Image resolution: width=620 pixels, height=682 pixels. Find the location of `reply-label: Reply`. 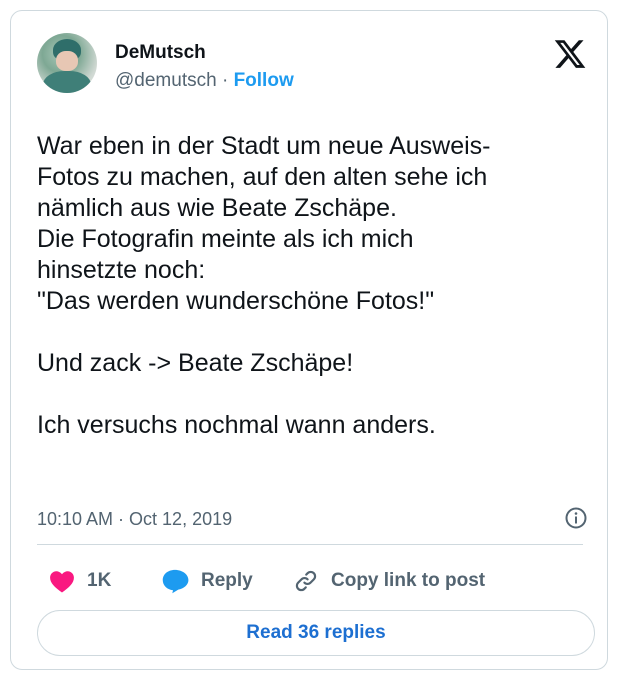

reply-label: Reply is located at coordinates (227, 580).